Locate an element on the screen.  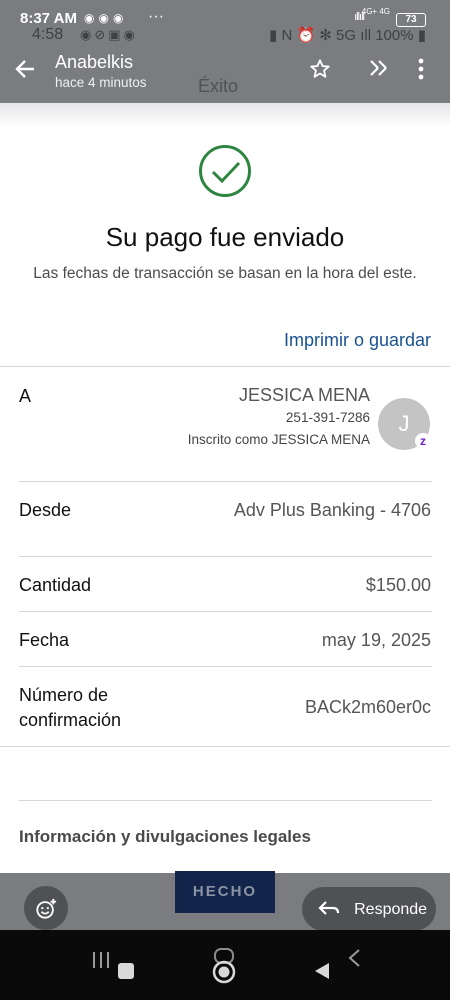
print-or-save-link: Imprimir o guardar is located at coordinates (357, 340).